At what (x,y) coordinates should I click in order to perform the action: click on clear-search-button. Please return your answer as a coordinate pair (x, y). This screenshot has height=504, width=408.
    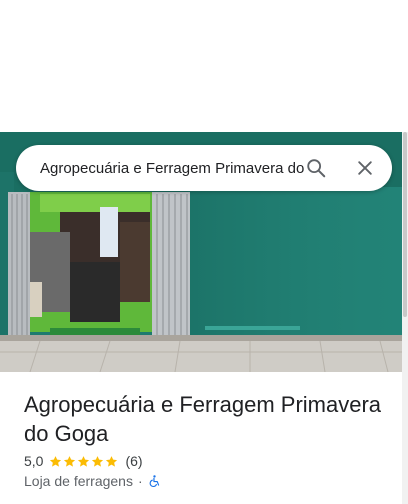
    Looking at the image, I should click on (365, 168).